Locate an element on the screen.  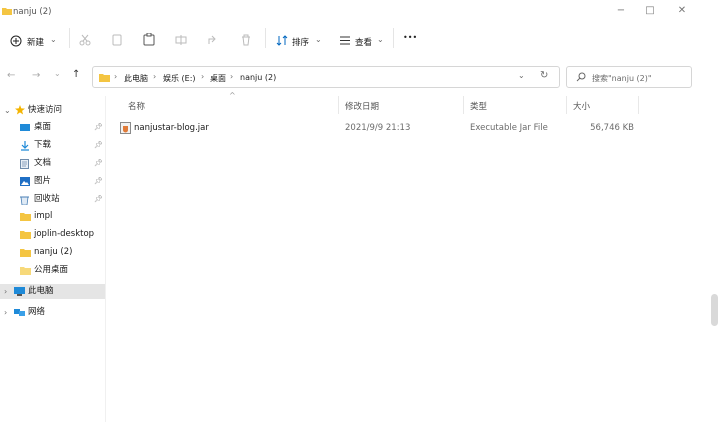
plus-circle-icon is located at coordinates (16, 41).